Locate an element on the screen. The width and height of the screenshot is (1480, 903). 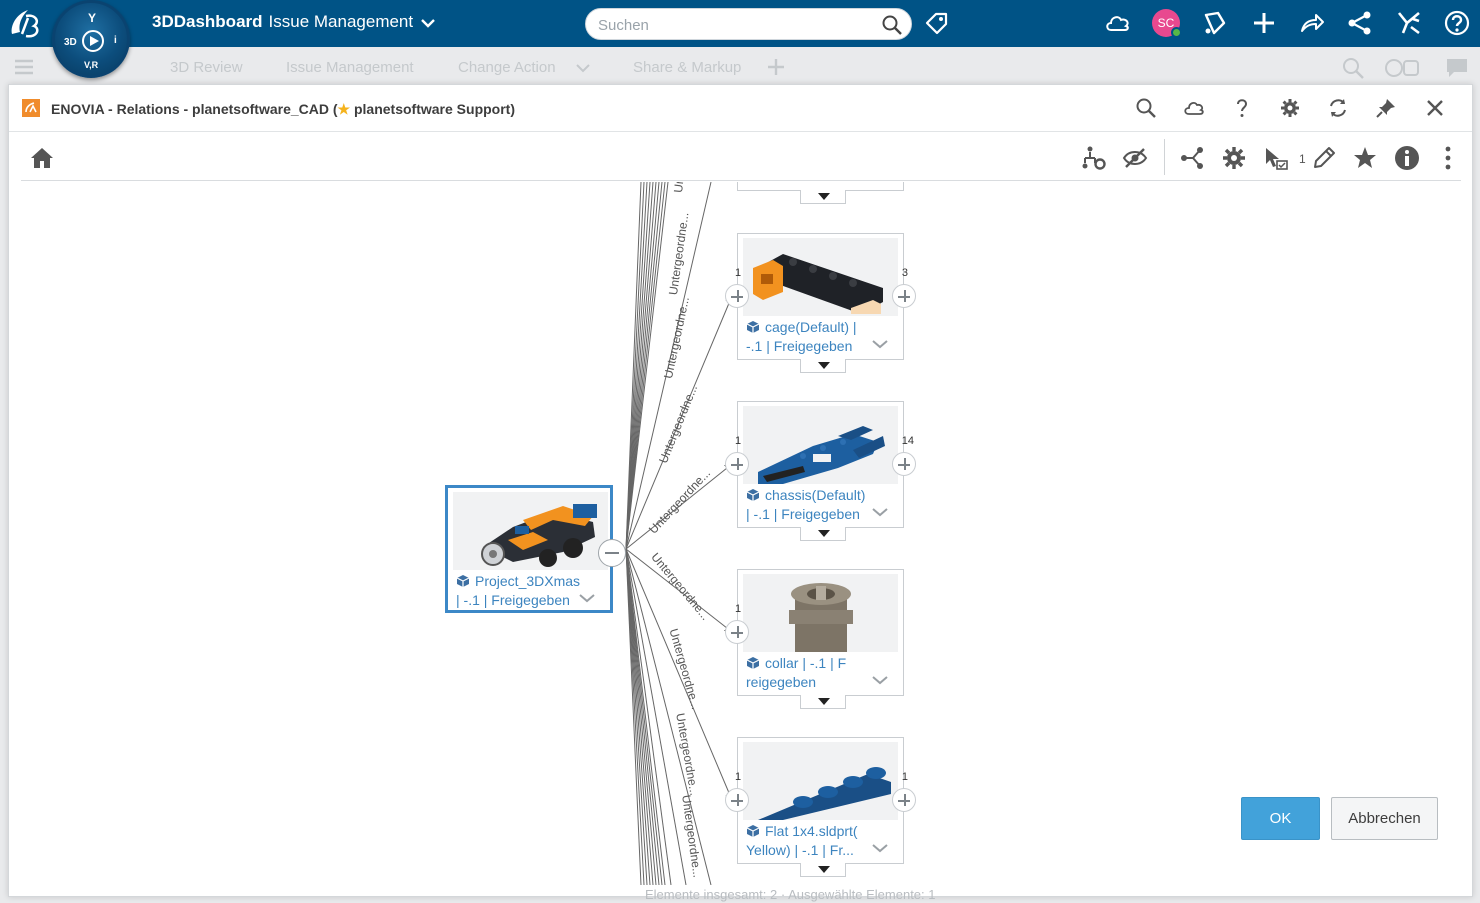
node-title: Project_3DXmas is located at coordinates (527, 581).